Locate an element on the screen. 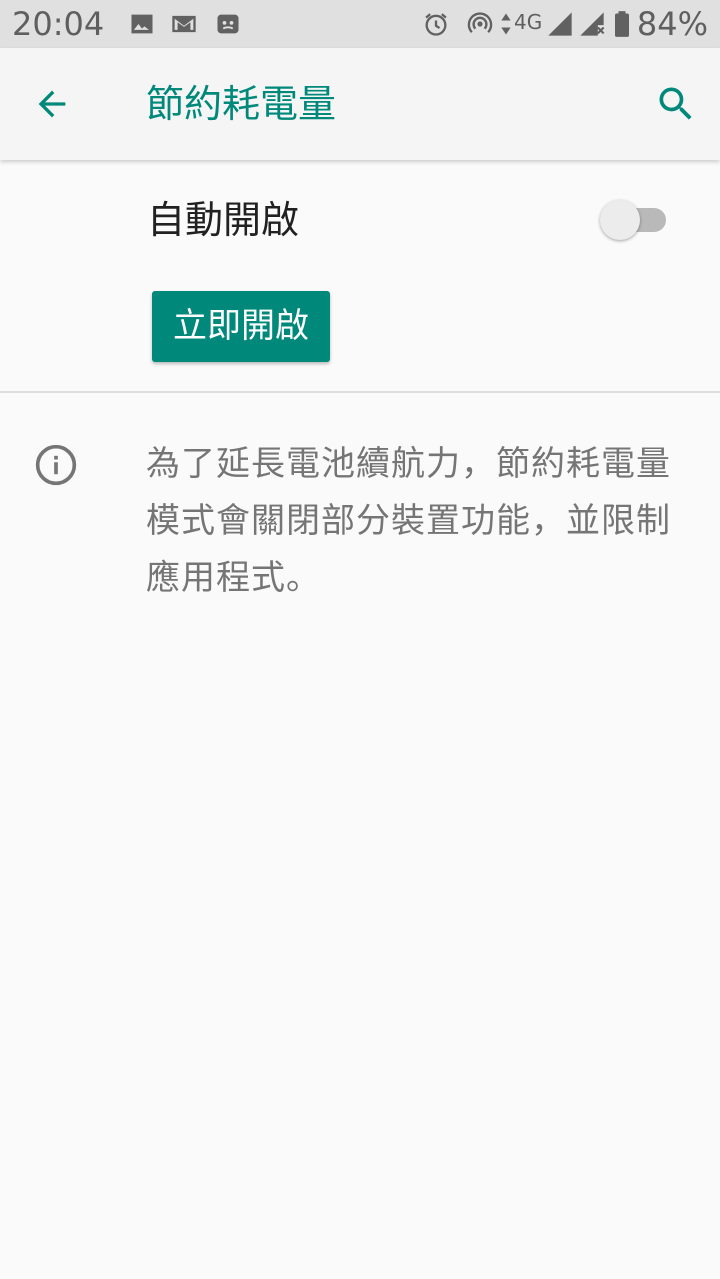 The height and width of the screenshot is (1279, 720). battery-icon is located at coordinates (622, 24).